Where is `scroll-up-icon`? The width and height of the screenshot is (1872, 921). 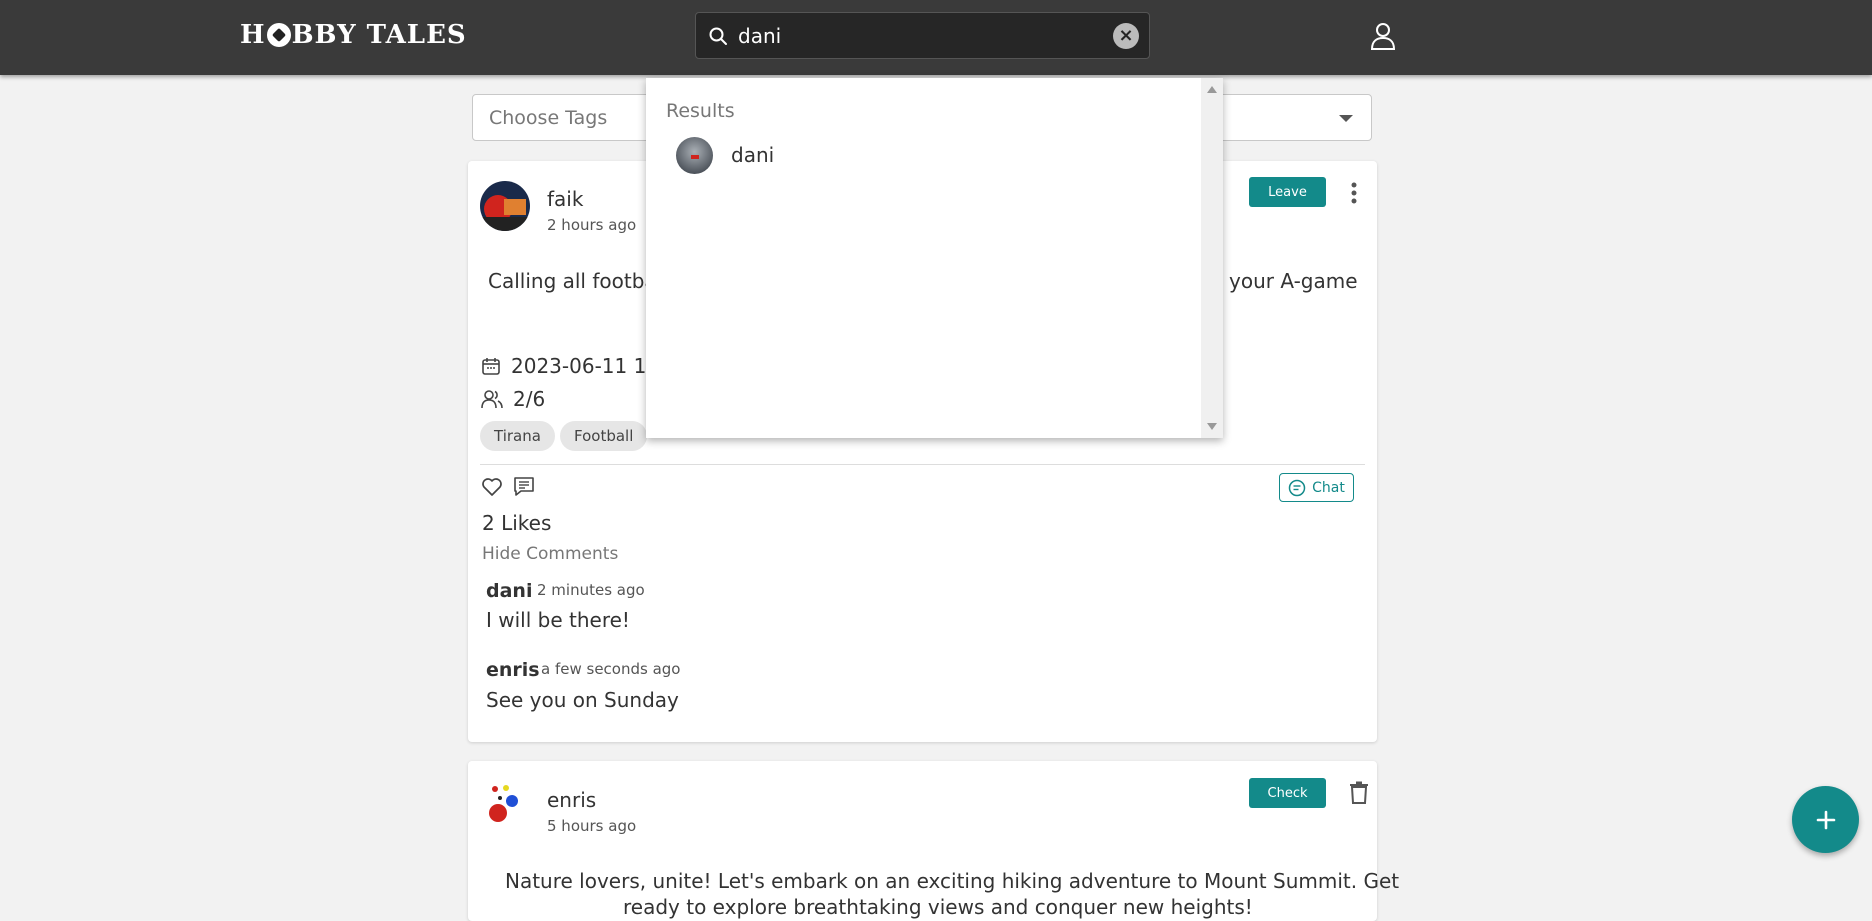 scroll-up-icon is located at coordinates (1212, 89).